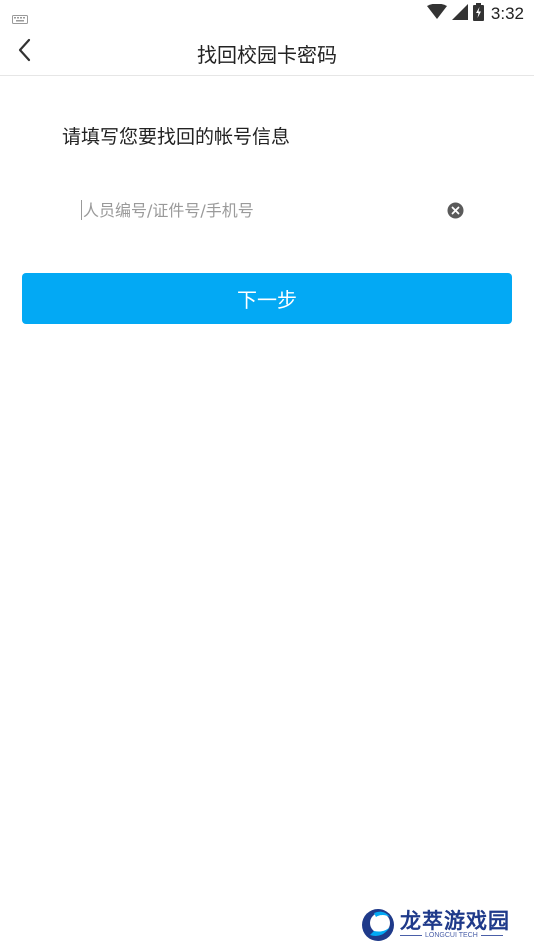 The image size is (534, 950). I want to click on watermark-subtitle: LONGCUI TECH, so click(451, 935).